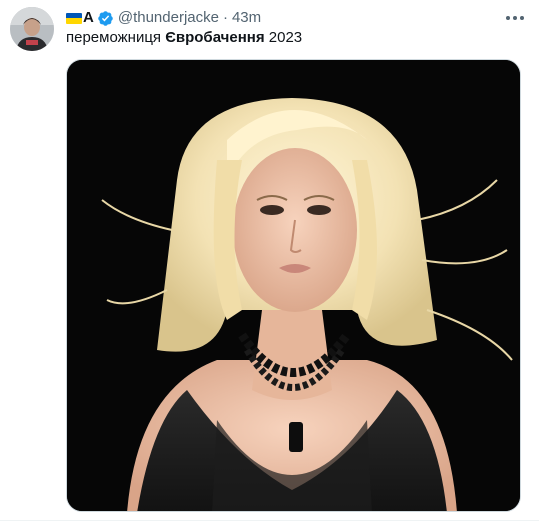 The width and height of the screenshot is (539, 521). Describe the element at coordinates (105, 18) in the screenshot. I see `verified-badge-icon` at that location.